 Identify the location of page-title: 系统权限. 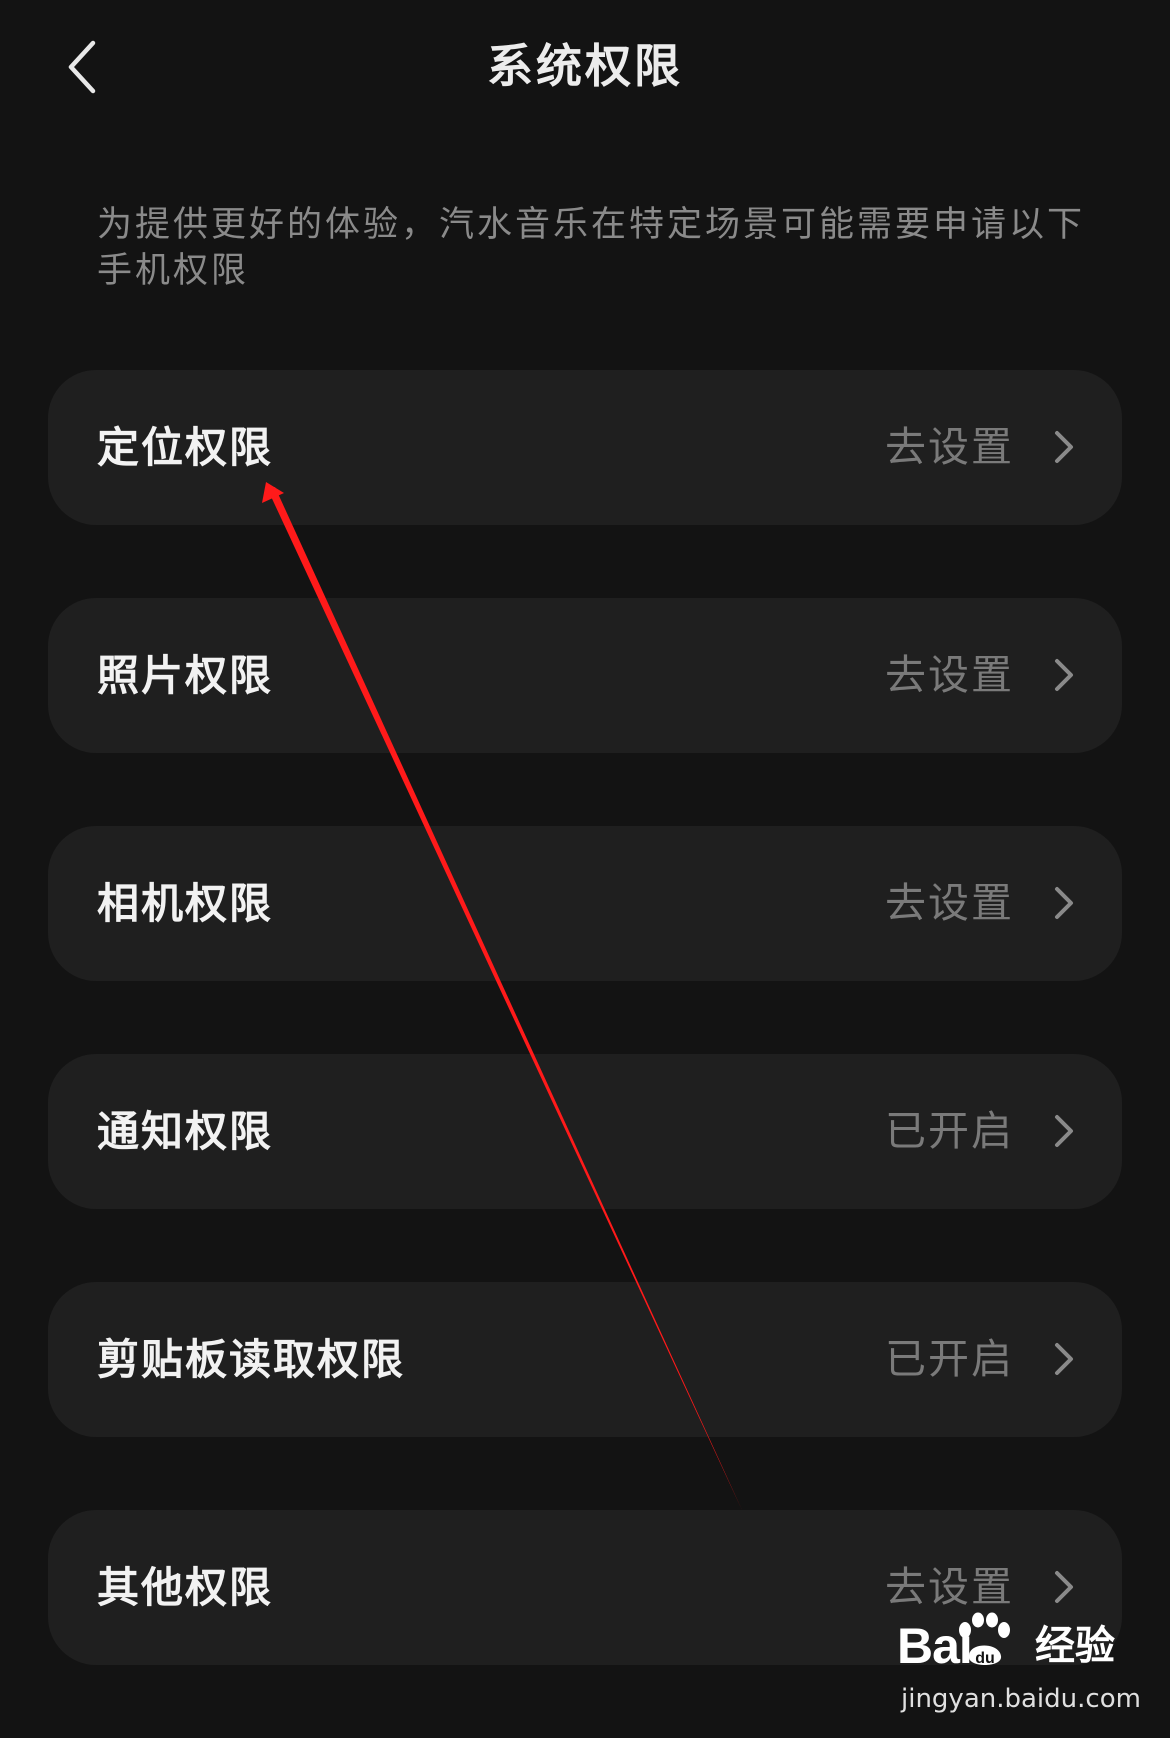
(585, 66).